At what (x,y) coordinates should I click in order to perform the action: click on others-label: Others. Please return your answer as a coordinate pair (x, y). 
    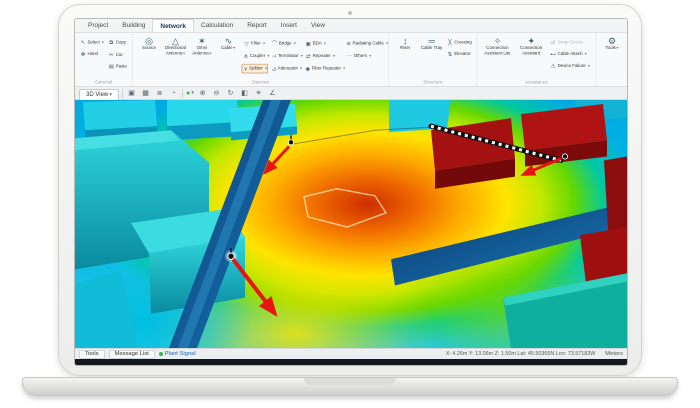
    Looking at the image, I should click on (360, 56).